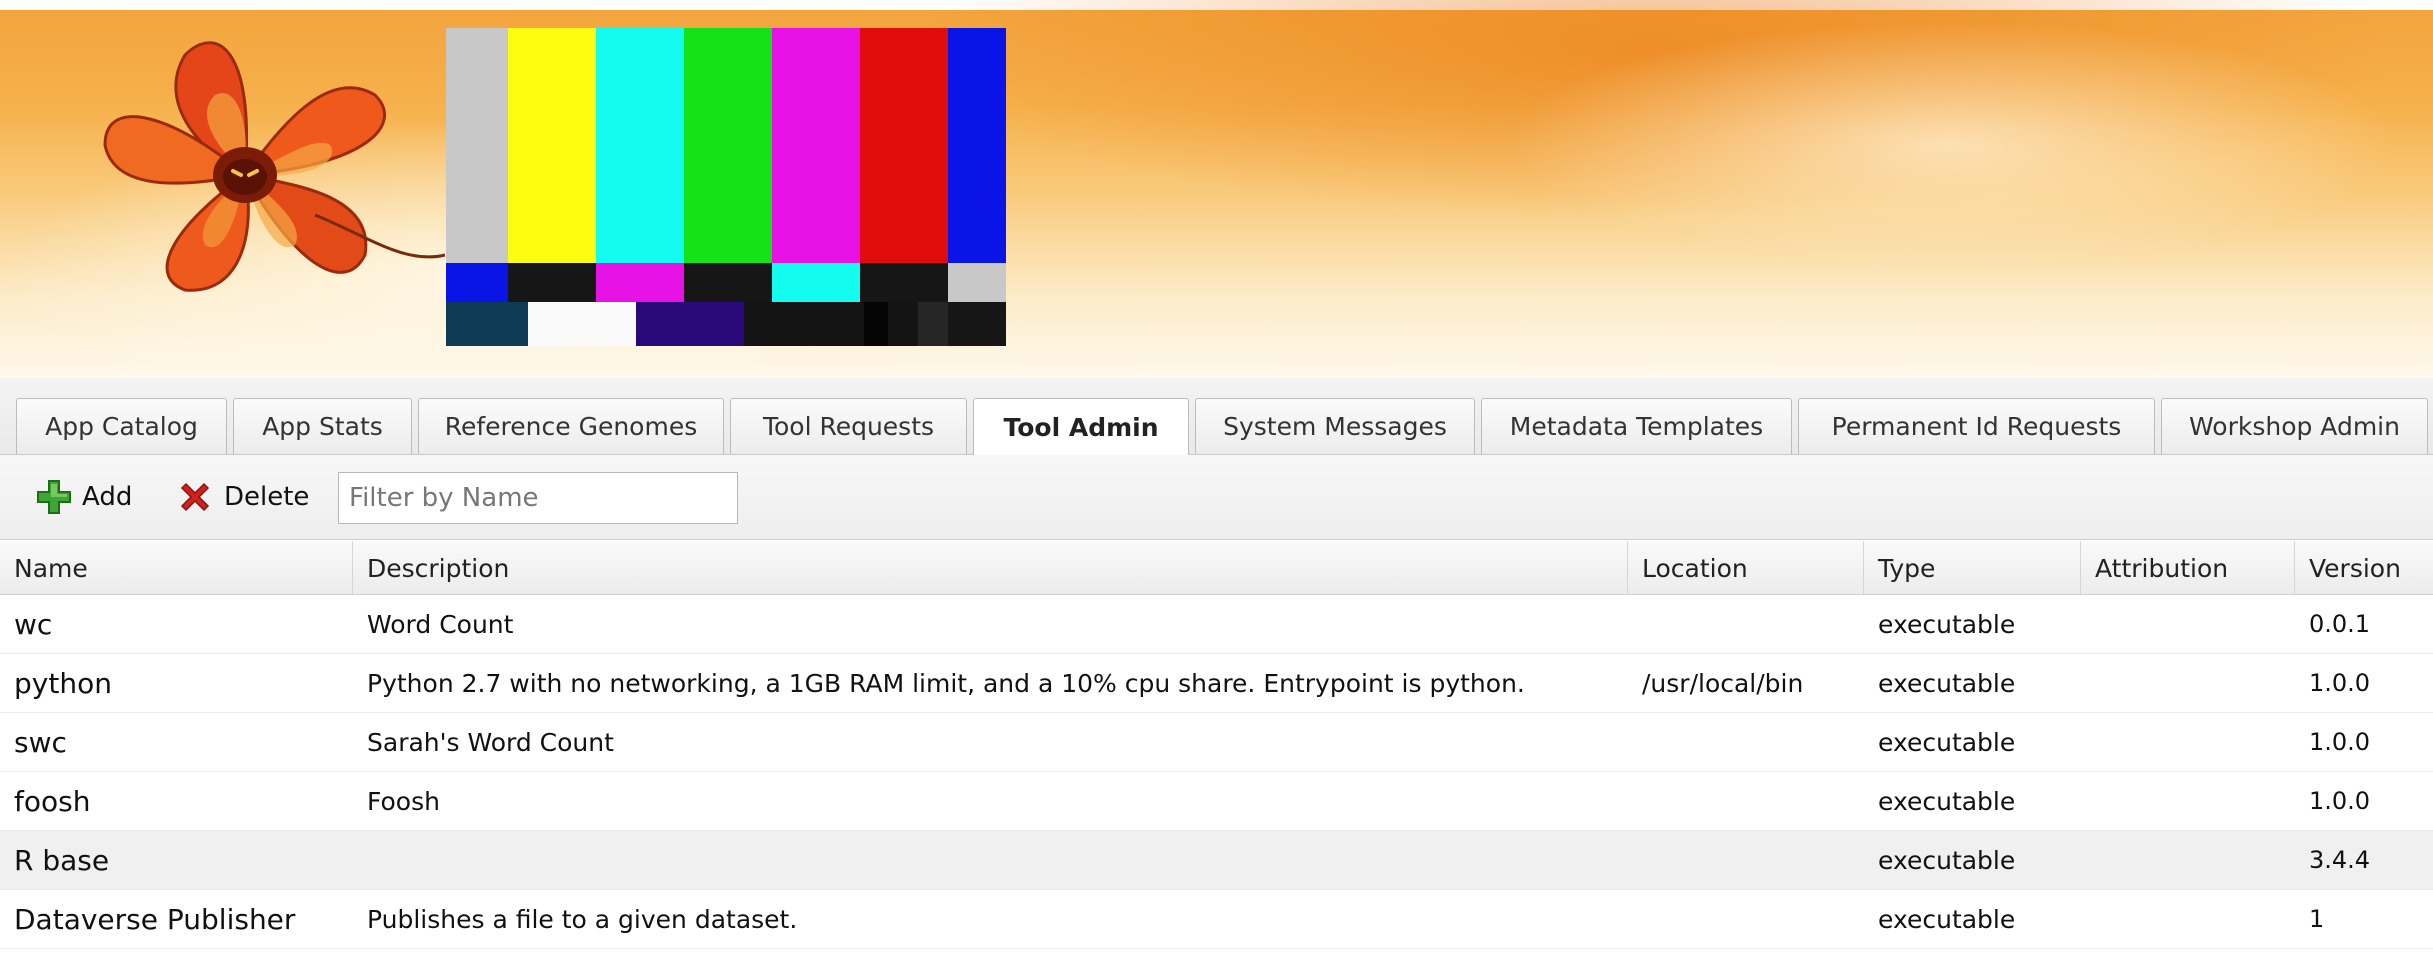  I want to click on cell-name: R base, so click(62, 860).